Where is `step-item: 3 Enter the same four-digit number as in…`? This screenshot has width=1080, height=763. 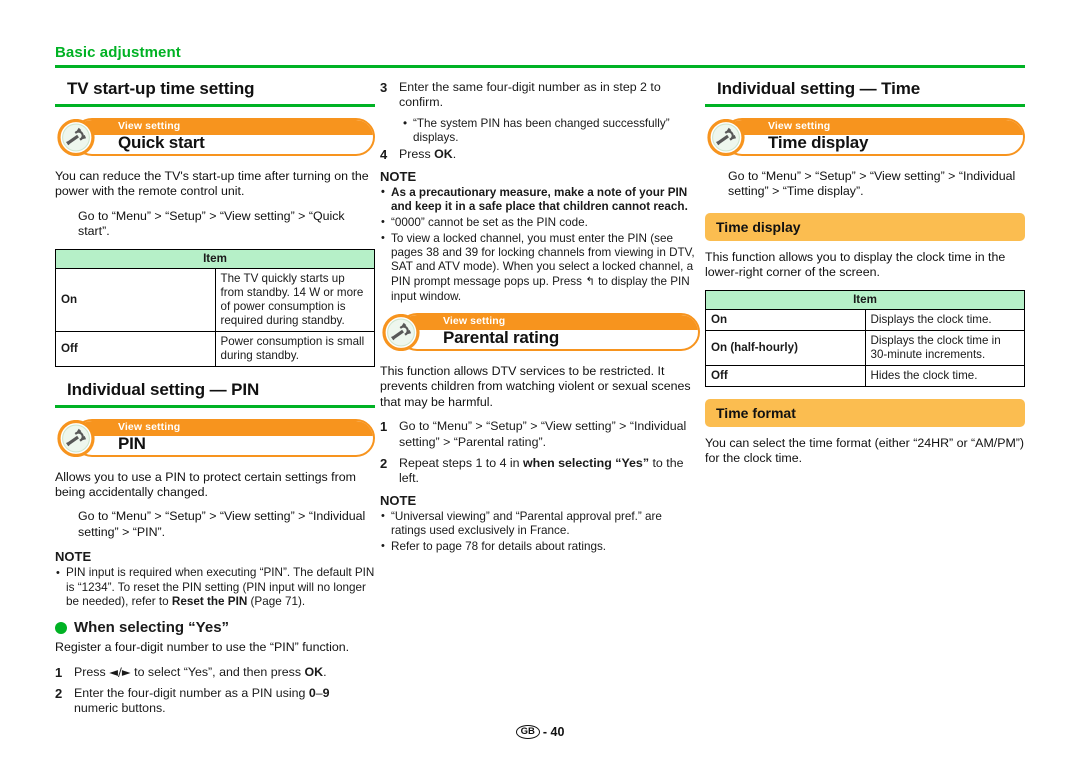 step-item: 3 Enter the same four-digit number as in… is located at coordinates (540, 95).